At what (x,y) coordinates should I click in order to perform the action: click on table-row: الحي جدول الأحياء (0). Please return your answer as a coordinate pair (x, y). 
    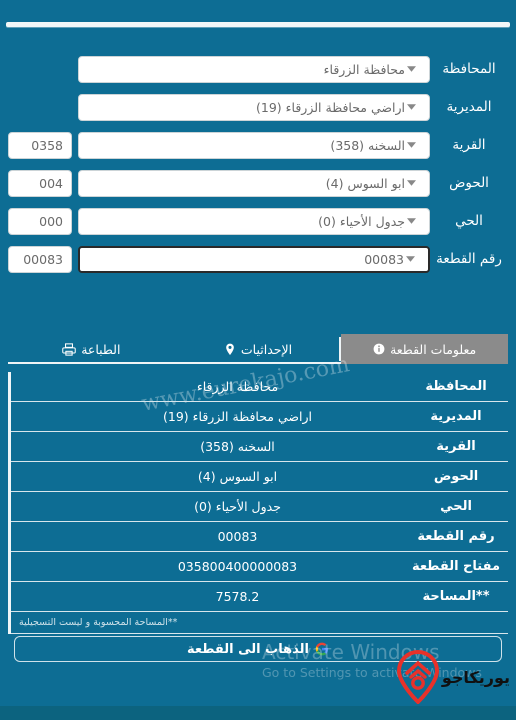
    Looking at the image, I should click on (259, 507).